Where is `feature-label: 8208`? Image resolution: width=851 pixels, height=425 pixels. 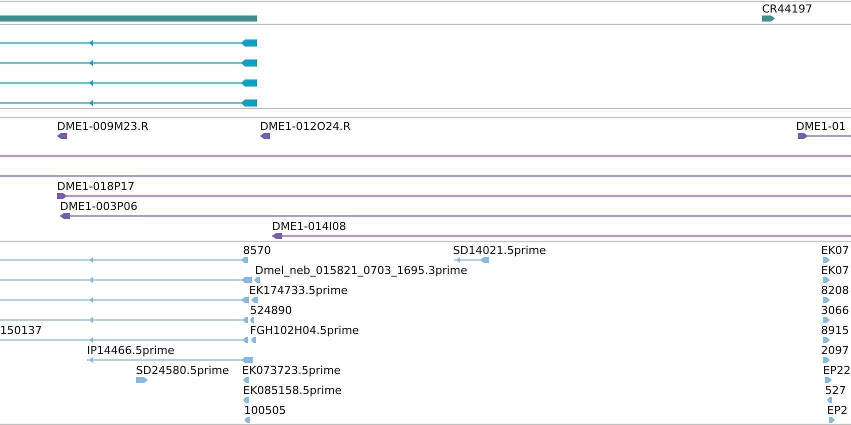
feature-label: 8208 is located at coordinates (835, 290).